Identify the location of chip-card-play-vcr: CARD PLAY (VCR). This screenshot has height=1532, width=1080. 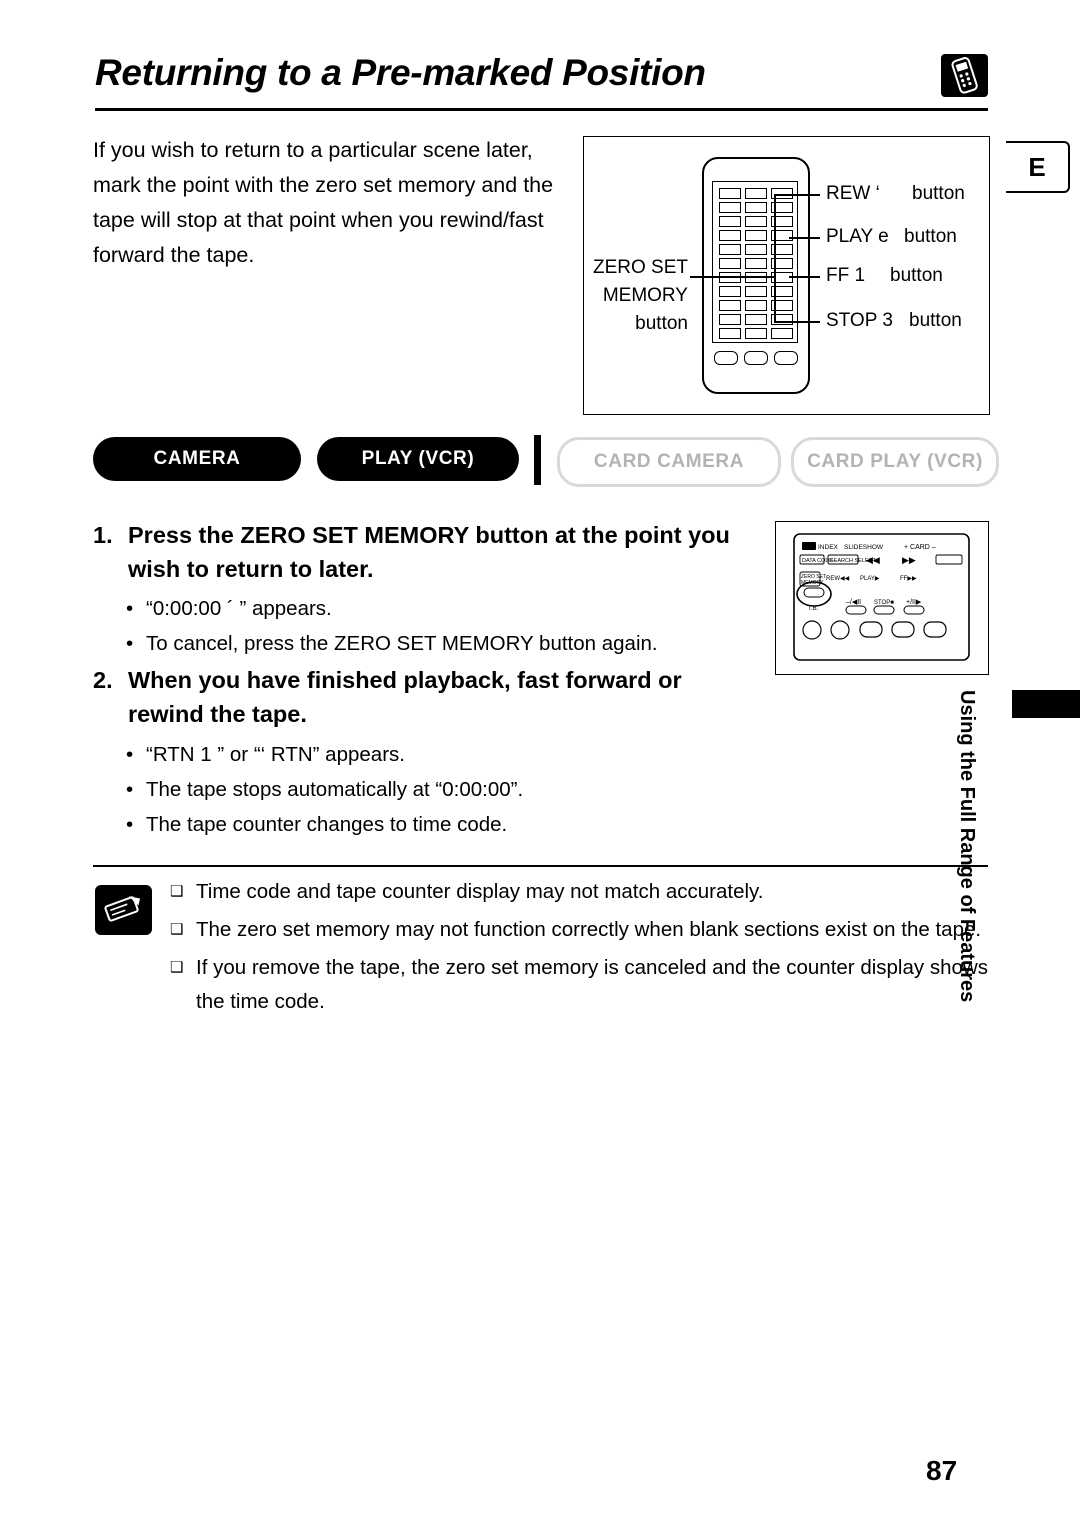
(895, 462).